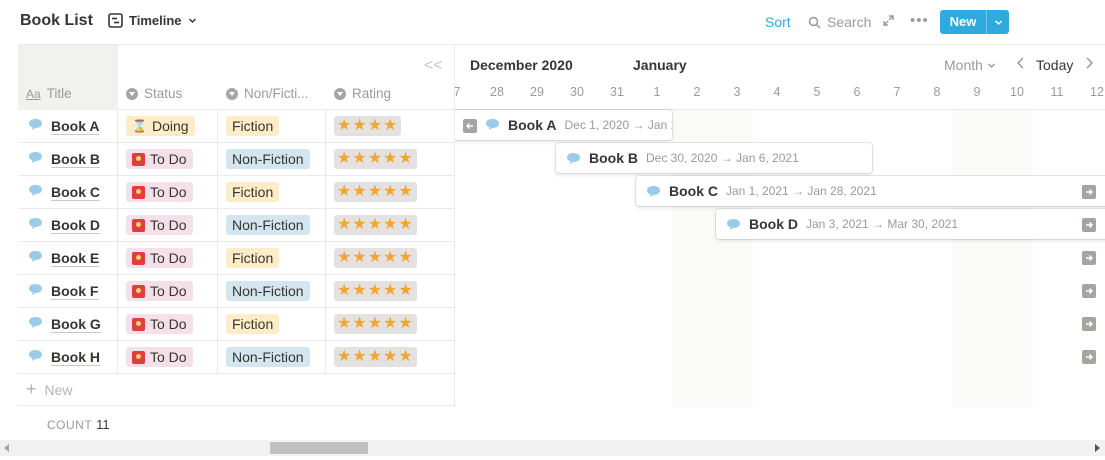 The height and width of the screenshot is (460, 1105). I want to click on timeline-bar: Book C Jan 1, 2021 → Jan 28, 2021, so click(870, 191).